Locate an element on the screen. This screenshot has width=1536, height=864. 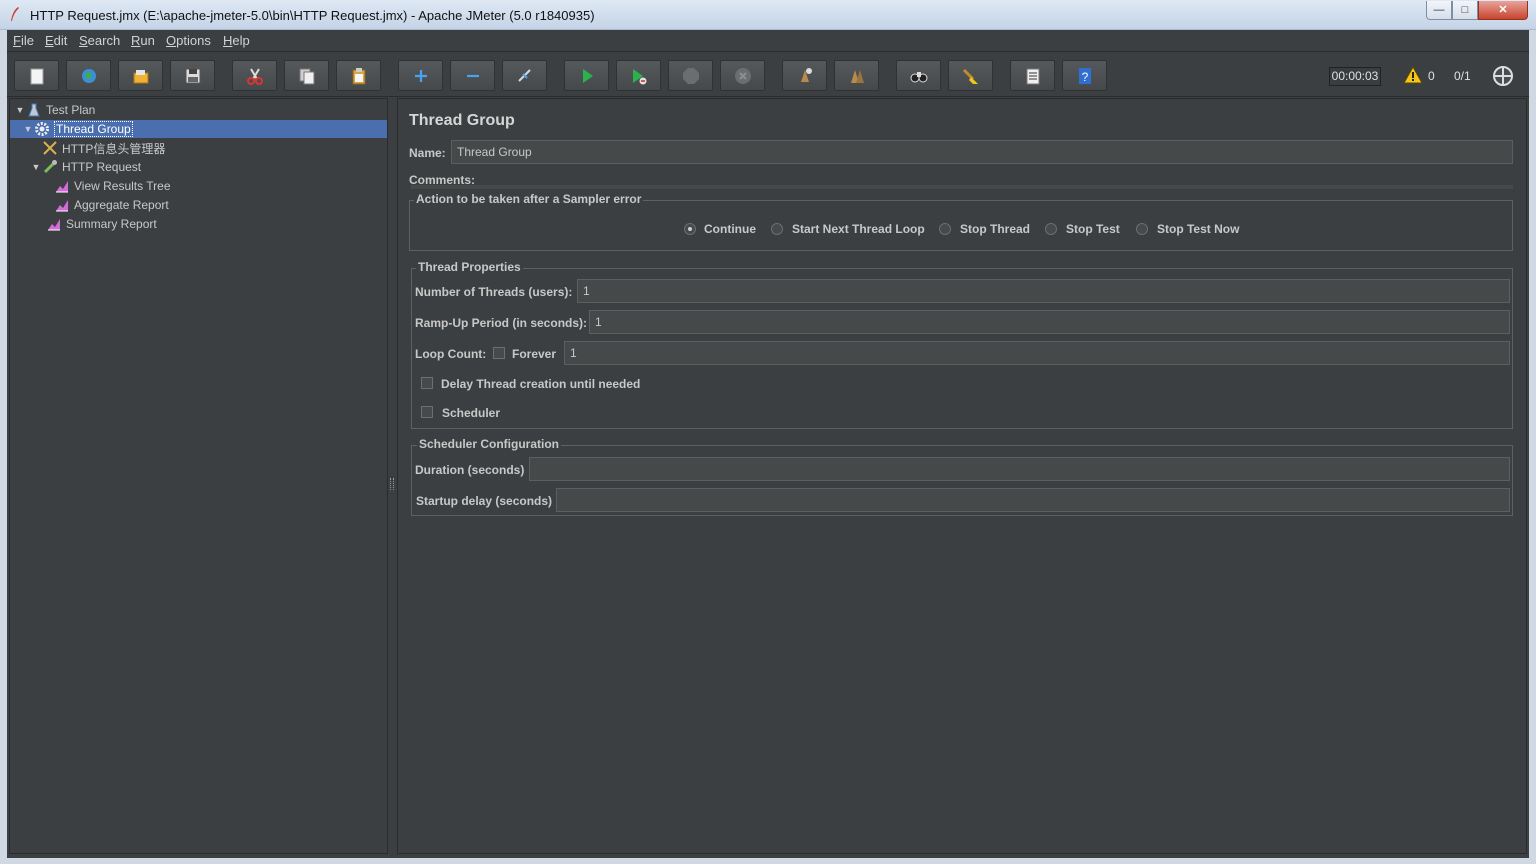
stop-button is located at coordinates (690, 75).